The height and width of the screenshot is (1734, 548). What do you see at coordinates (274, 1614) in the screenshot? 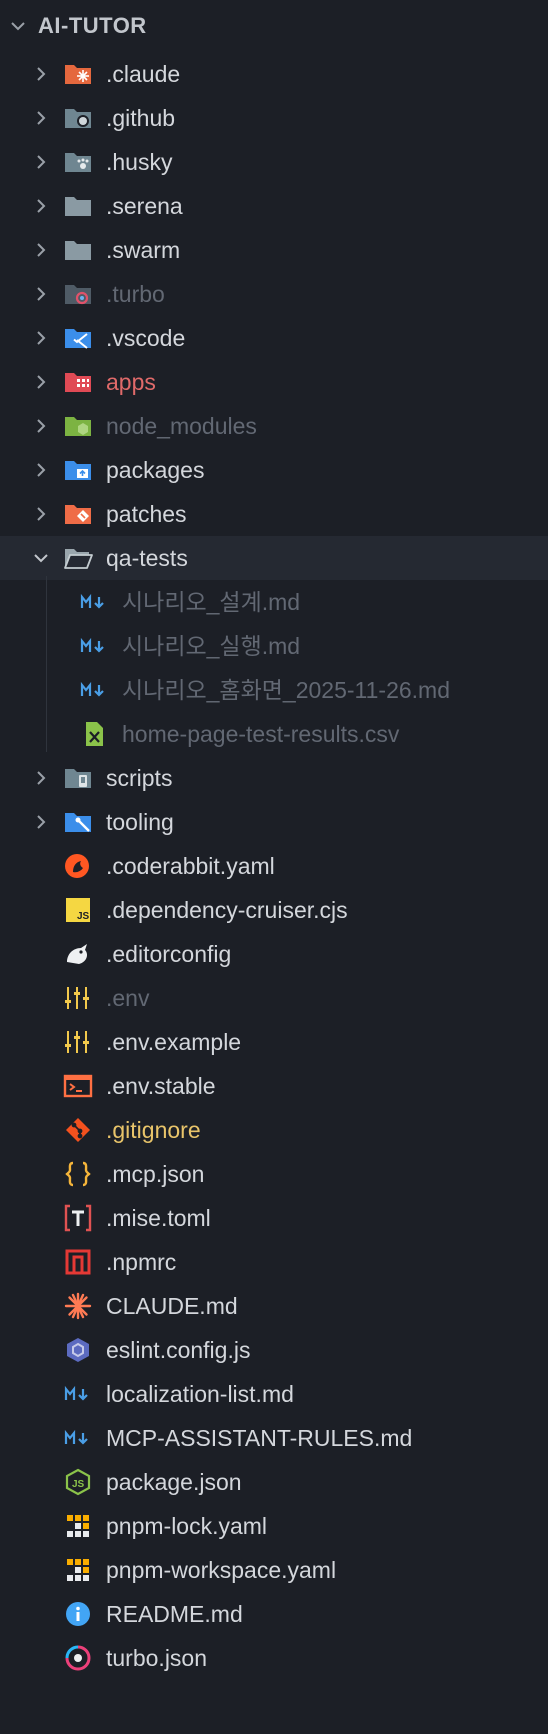
I see `tree-item-readme-md: README.md` at bounding box center [274, 1614].